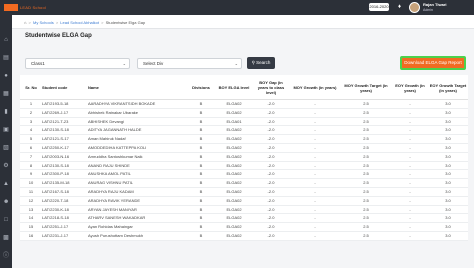 Image resolution: width=474 pixels, height=268 pixels. I want to click on calendar-icon: ▣, so click(6, 130).